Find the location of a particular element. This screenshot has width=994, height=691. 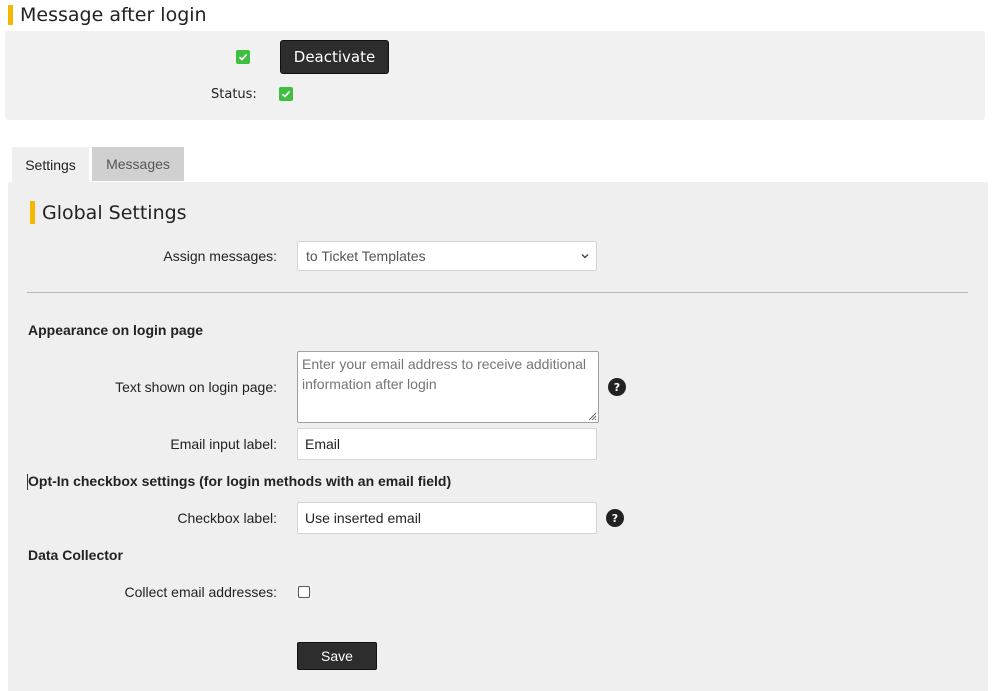

collect-emails-checkbox is located at coordinates (304, 592).